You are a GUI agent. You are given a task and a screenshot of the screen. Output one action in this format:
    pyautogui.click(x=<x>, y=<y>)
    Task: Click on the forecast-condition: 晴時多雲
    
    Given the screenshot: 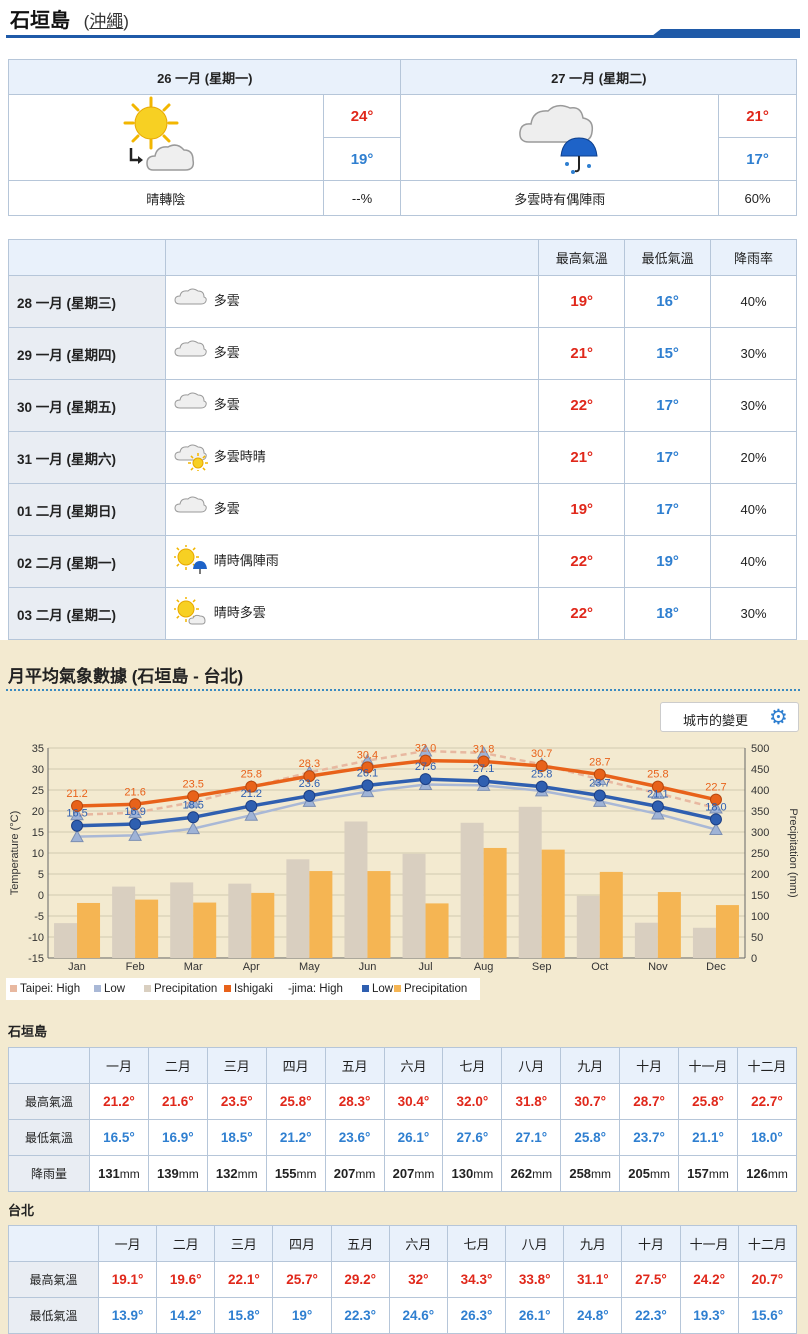 What is the action you would take?
    pyautogui.click(x=352, y=613)
    